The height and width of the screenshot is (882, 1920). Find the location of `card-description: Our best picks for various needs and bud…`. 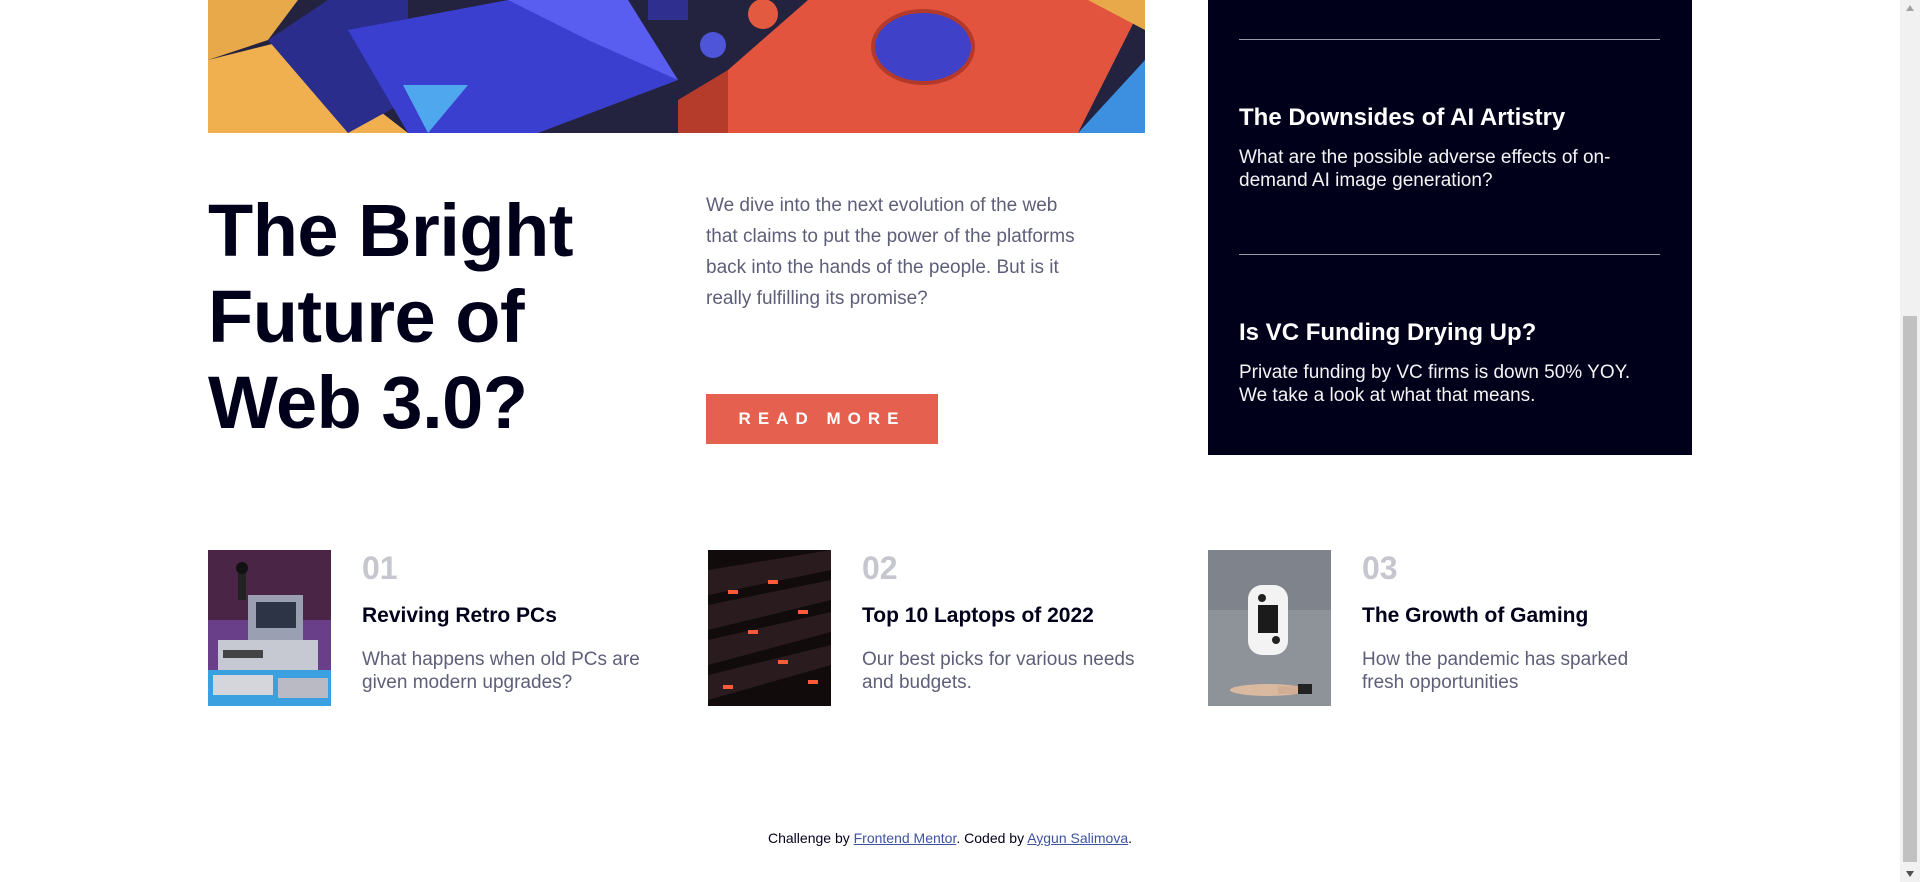

card-description: Our best picks for various needs and bud… is located at coordinates (998, 671).